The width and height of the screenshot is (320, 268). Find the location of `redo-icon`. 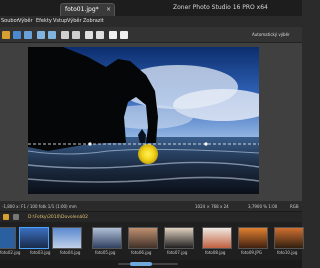

redo-icon is located at coordinates (52, 35).